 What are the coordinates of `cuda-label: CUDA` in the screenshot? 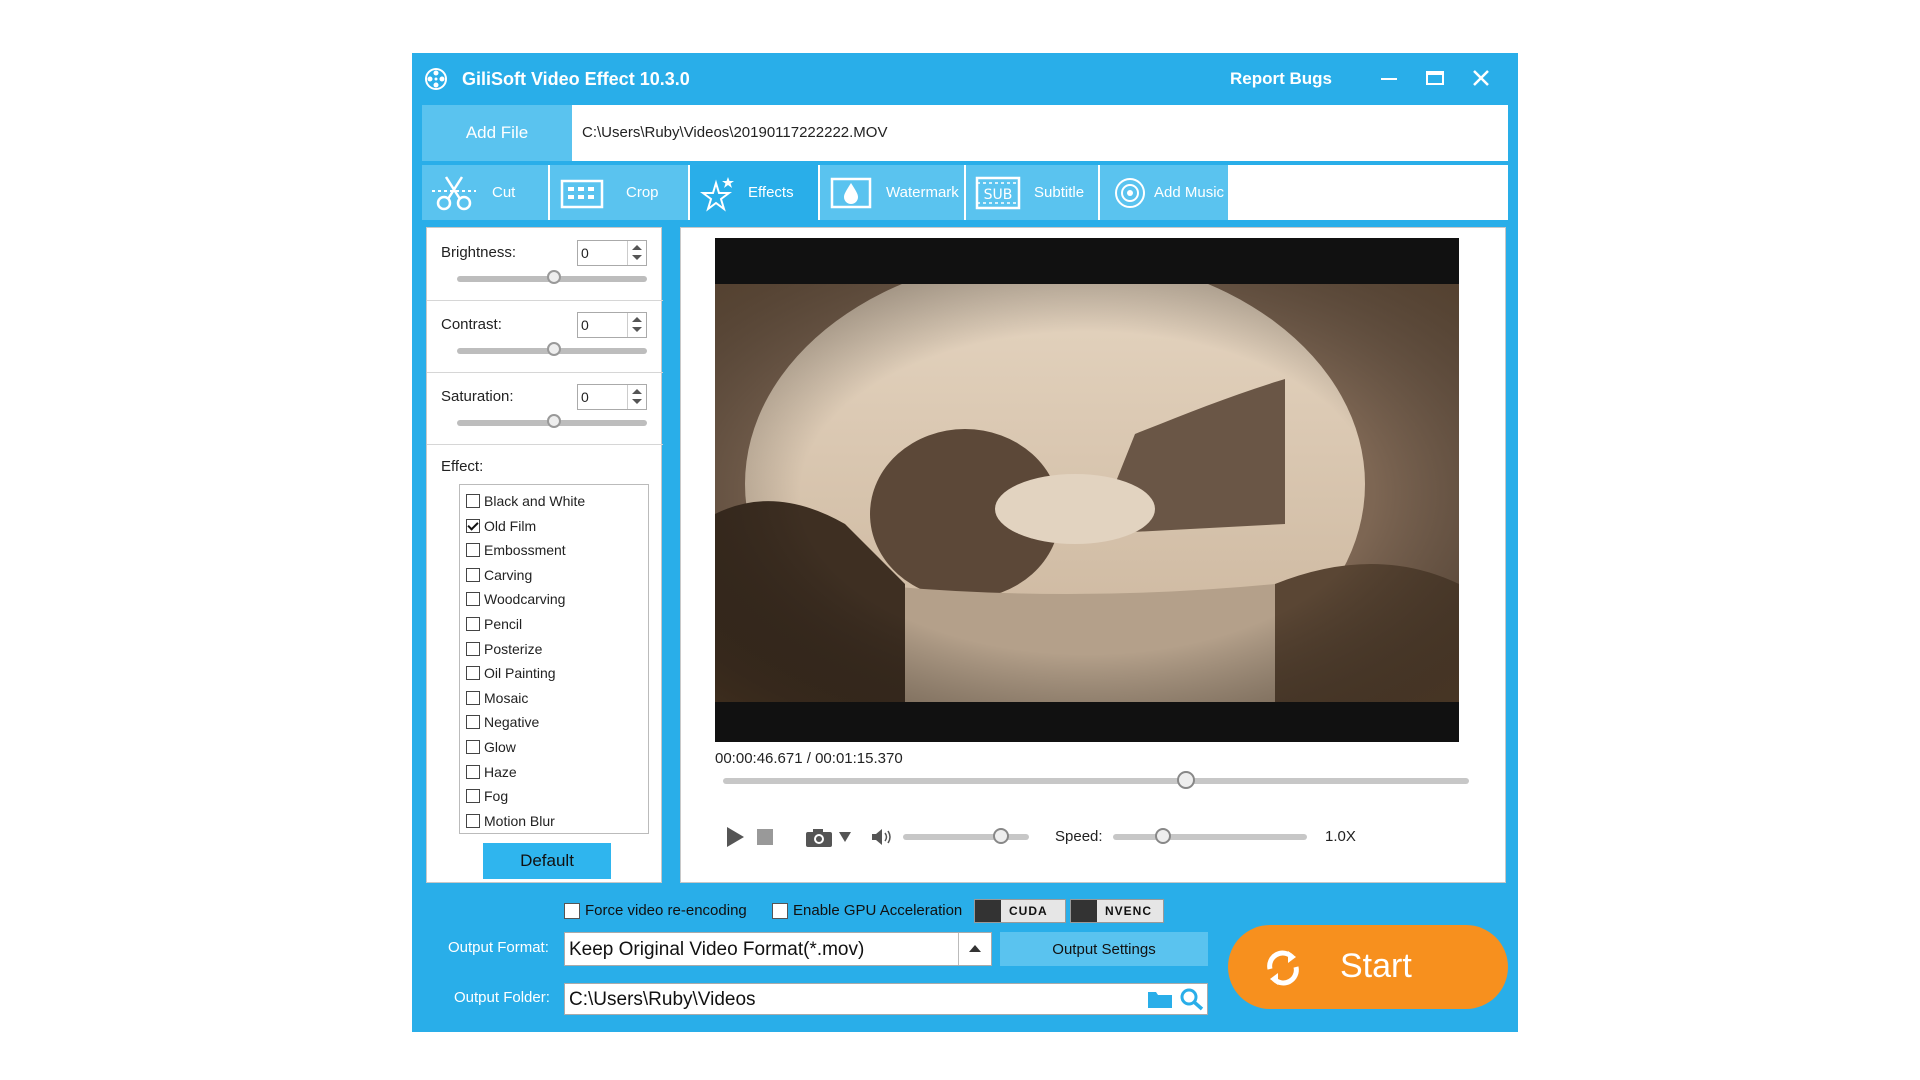 It's located at (1028, 911).